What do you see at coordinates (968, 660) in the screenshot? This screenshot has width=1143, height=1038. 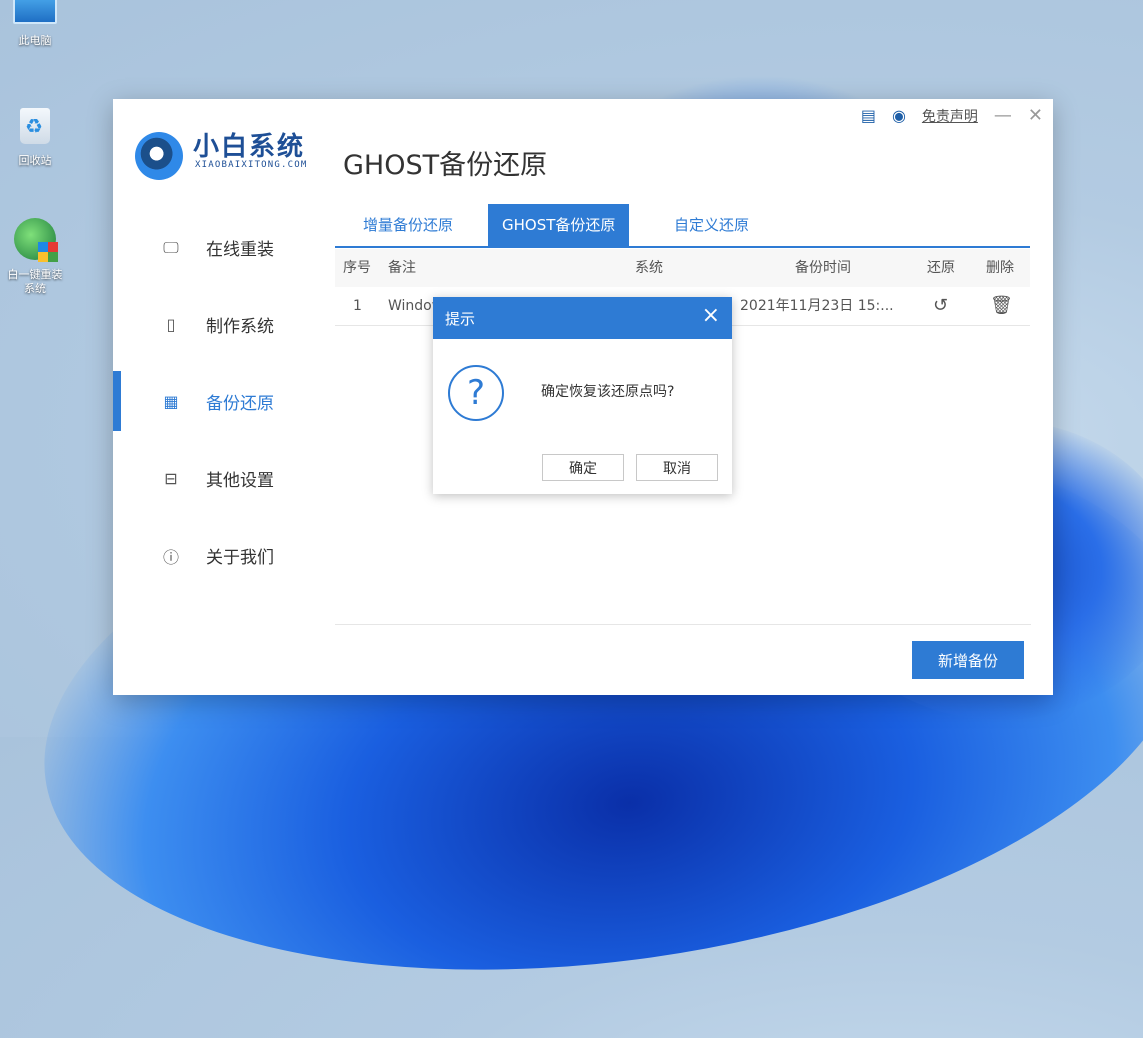 I see `new-backup-button: 新增备份` at bounding box center [968, 660].